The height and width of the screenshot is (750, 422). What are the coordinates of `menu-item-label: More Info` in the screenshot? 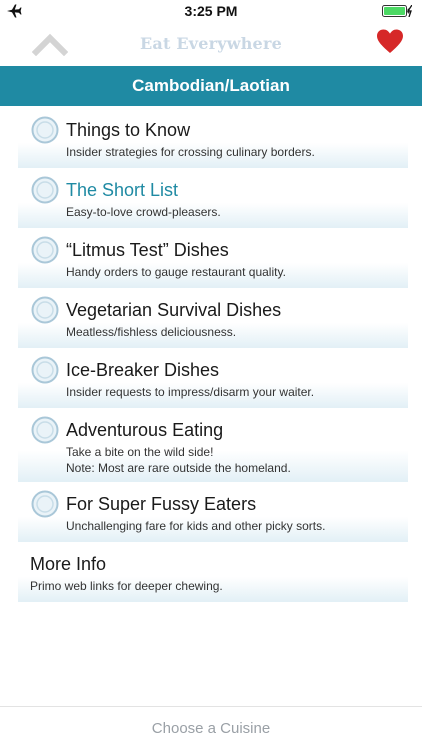 It's located at (68, 564).